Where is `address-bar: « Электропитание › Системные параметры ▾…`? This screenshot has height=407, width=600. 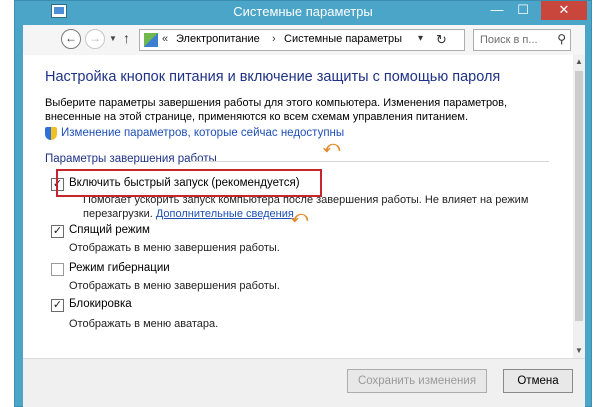
address-bar: « Электропитание › Системные параметры ▾… is located at coordinates (302, 40).